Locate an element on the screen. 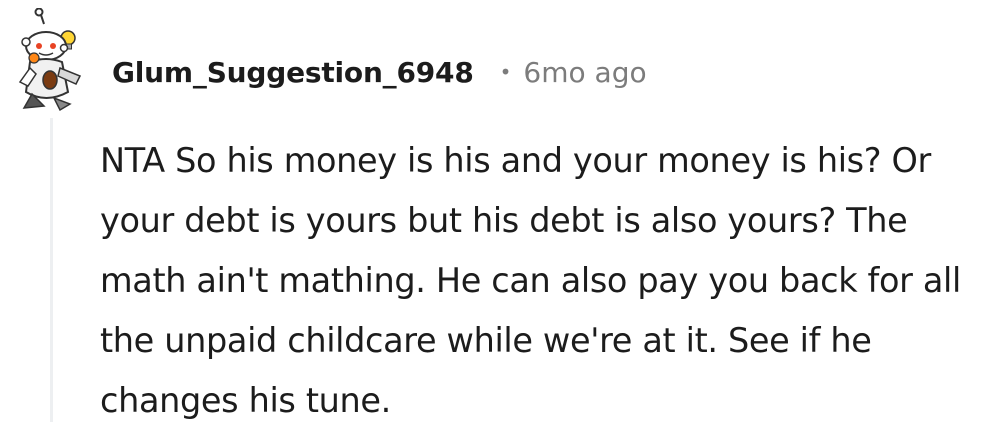 The width and height of the screenshot is (1007, 431). snoo-avatar-icon is located at coordinates (52, 59).